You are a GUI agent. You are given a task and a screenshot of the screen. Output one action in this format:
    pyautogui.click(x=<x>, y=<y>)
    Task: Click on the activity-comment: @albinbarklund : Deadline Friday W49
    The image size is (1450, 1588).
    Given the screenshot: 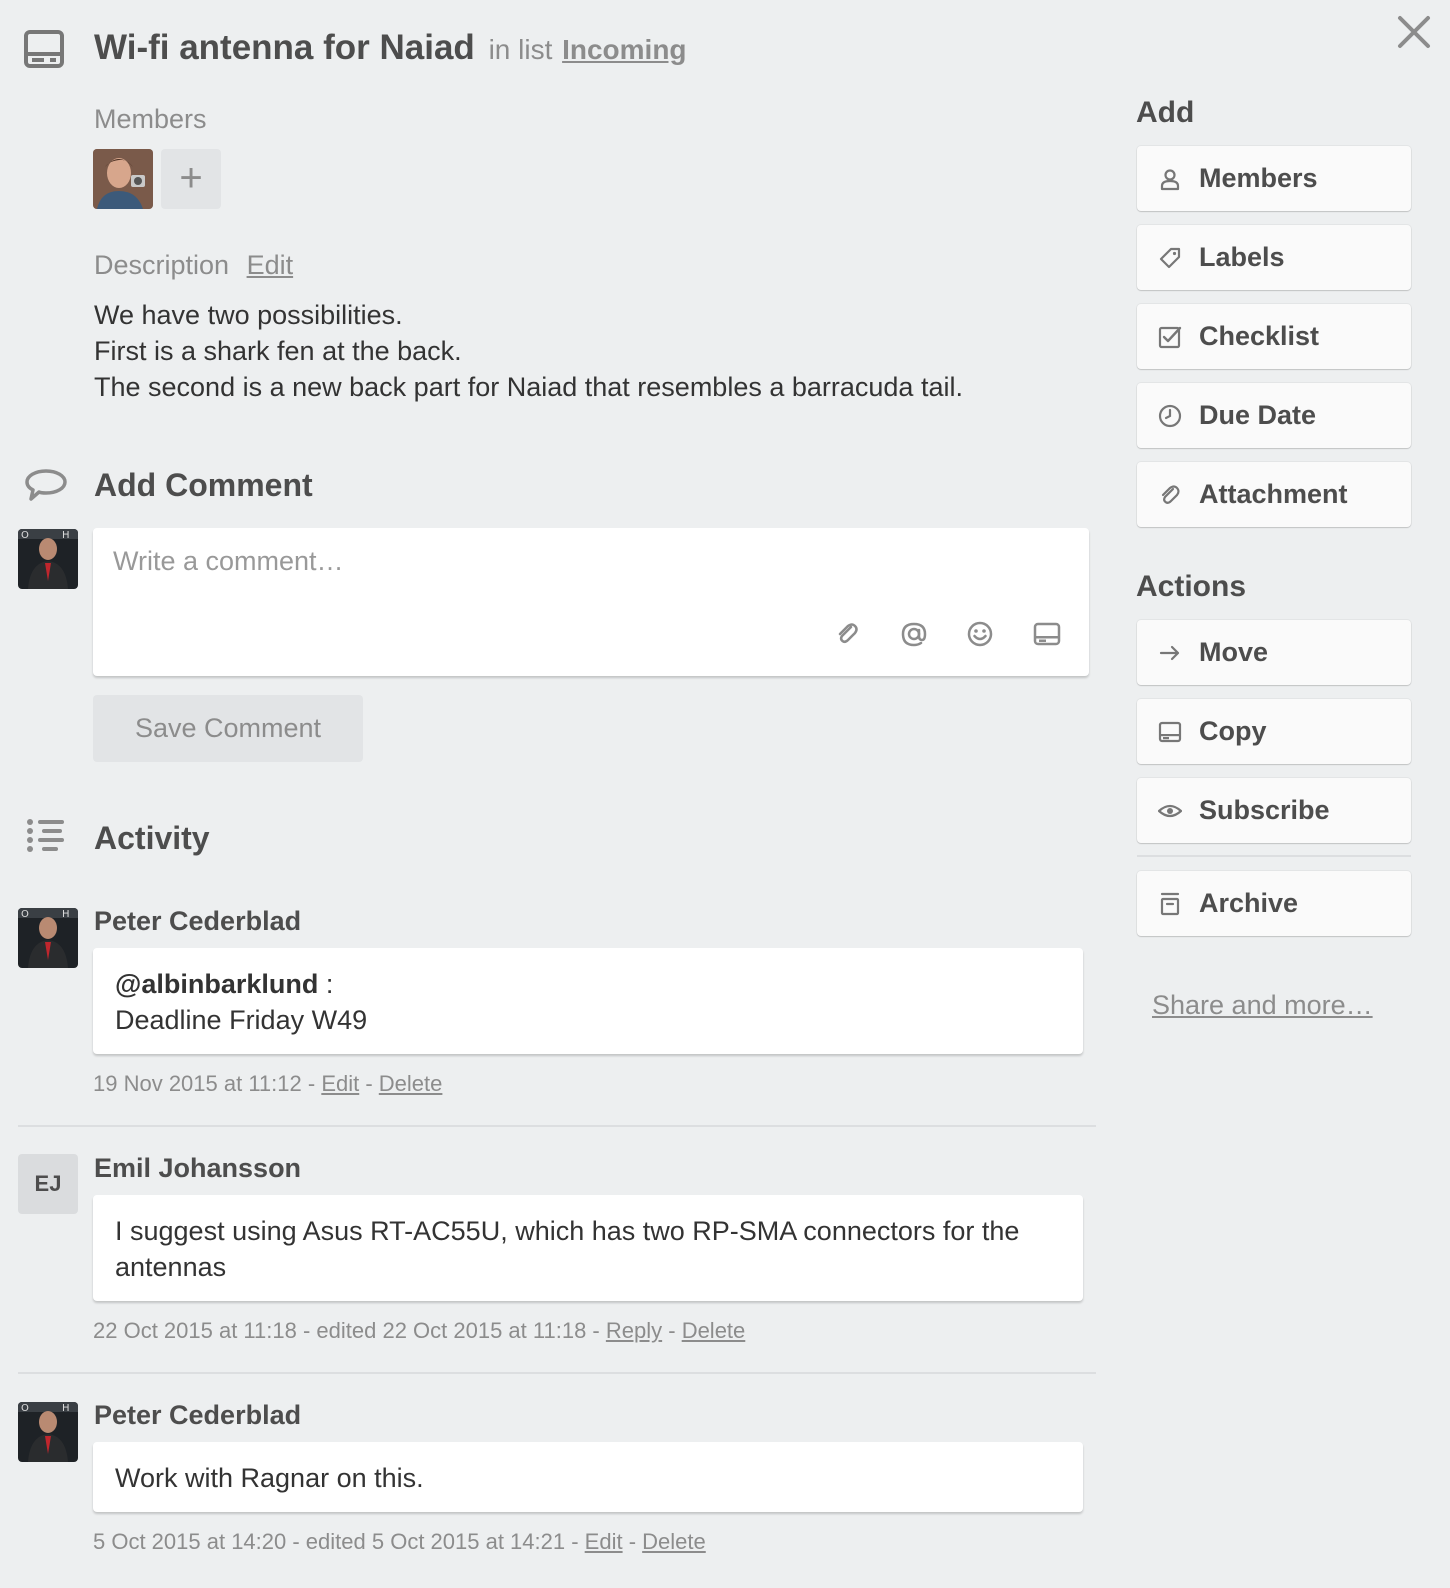 What is the action you would take?
    pyautogui.click(x=588, y=1001)
    